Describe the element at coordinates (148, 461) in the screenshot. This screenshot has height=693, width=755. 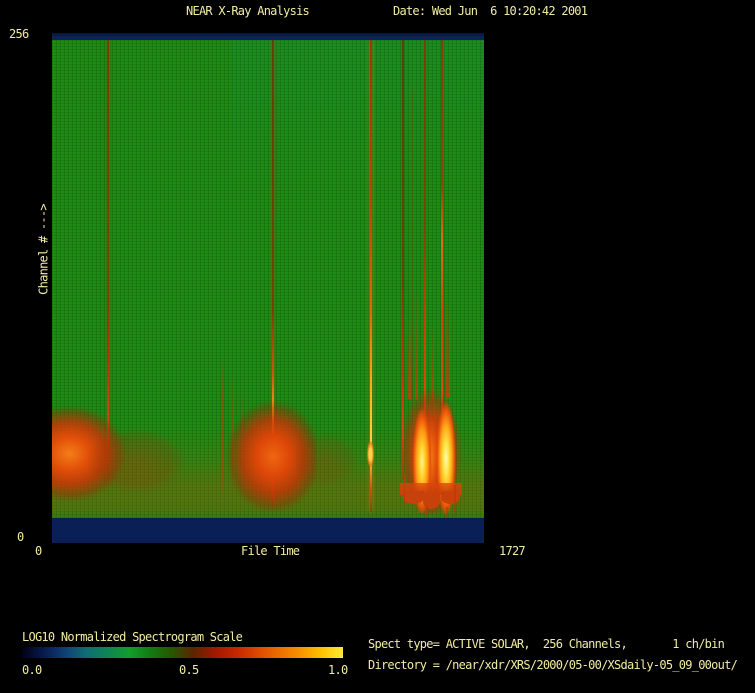
I see `event-blob-left-halo` at that location.